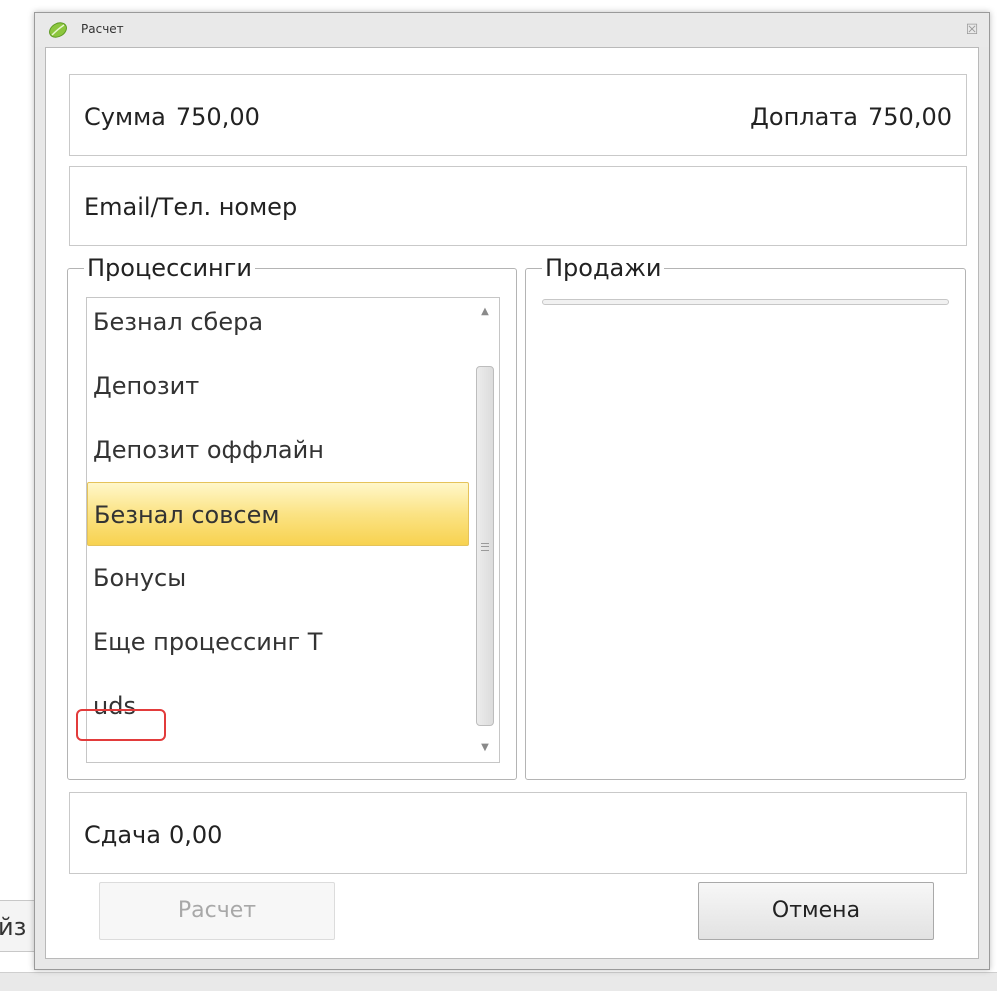  What do you see at coordinates (121, 725) in the screenshot?
I see `highlight-annotation` at bounding box center [121, 725].